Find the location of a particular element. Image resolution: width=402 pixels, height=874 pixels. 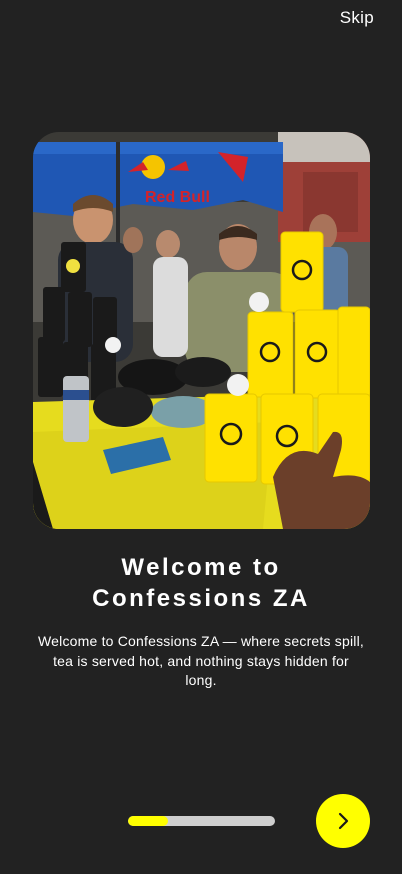

chevron-right-icon is located at coordinates (343, 821).